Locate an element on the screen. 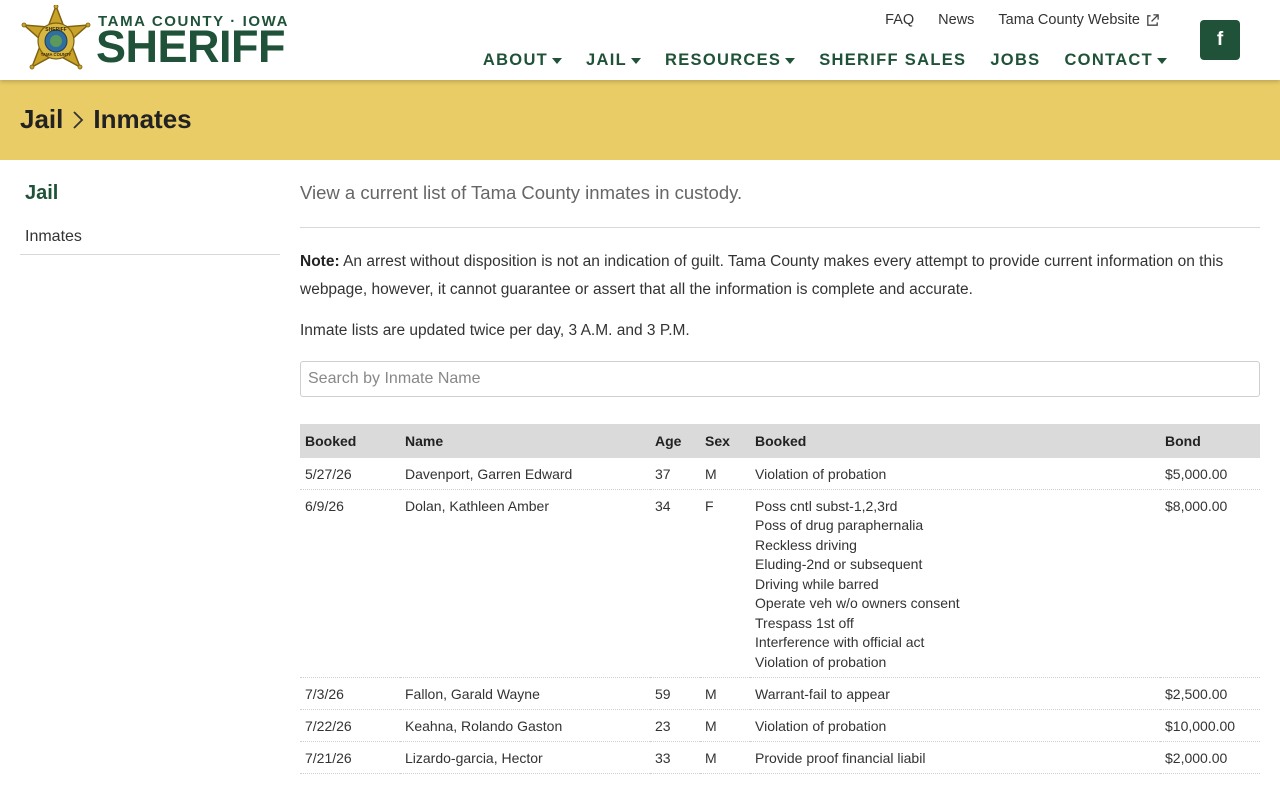 The height and width of the screenshot is (800, 1280). nav-contact: CONTACT is located at coordinates (1115, 60).